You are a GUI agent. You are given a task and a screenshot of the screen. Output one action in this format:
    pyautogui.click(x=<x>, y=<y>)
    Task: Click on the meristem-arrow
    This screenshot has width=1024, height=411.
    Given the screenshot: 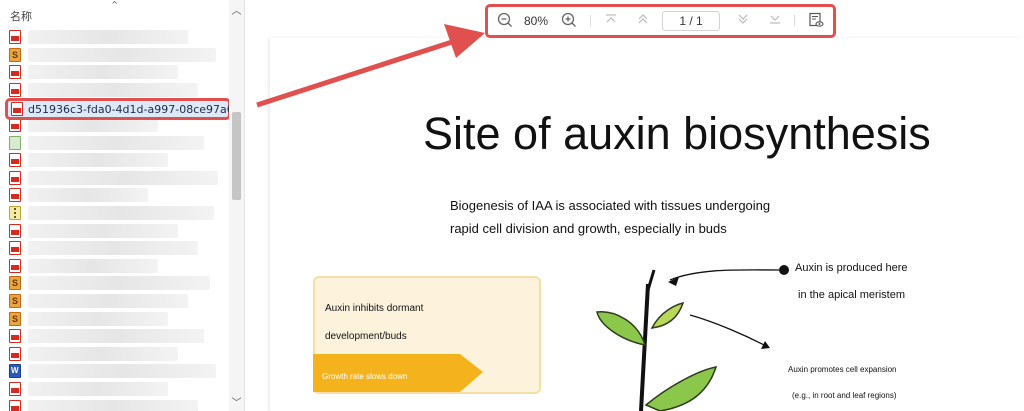 What is the action you would take?
    pyautogui.click(x=724, y=275)
    